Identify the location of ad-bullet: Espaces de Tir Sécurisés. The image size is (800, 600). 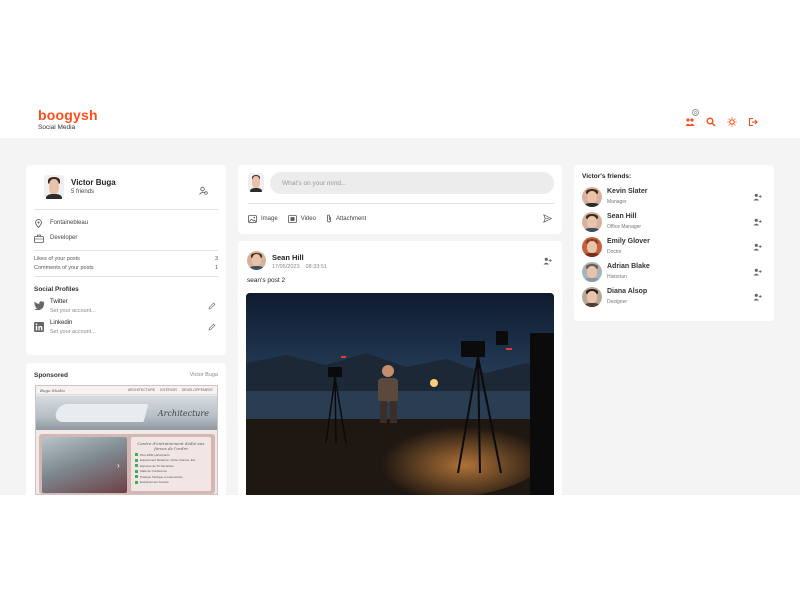
(171, 466).